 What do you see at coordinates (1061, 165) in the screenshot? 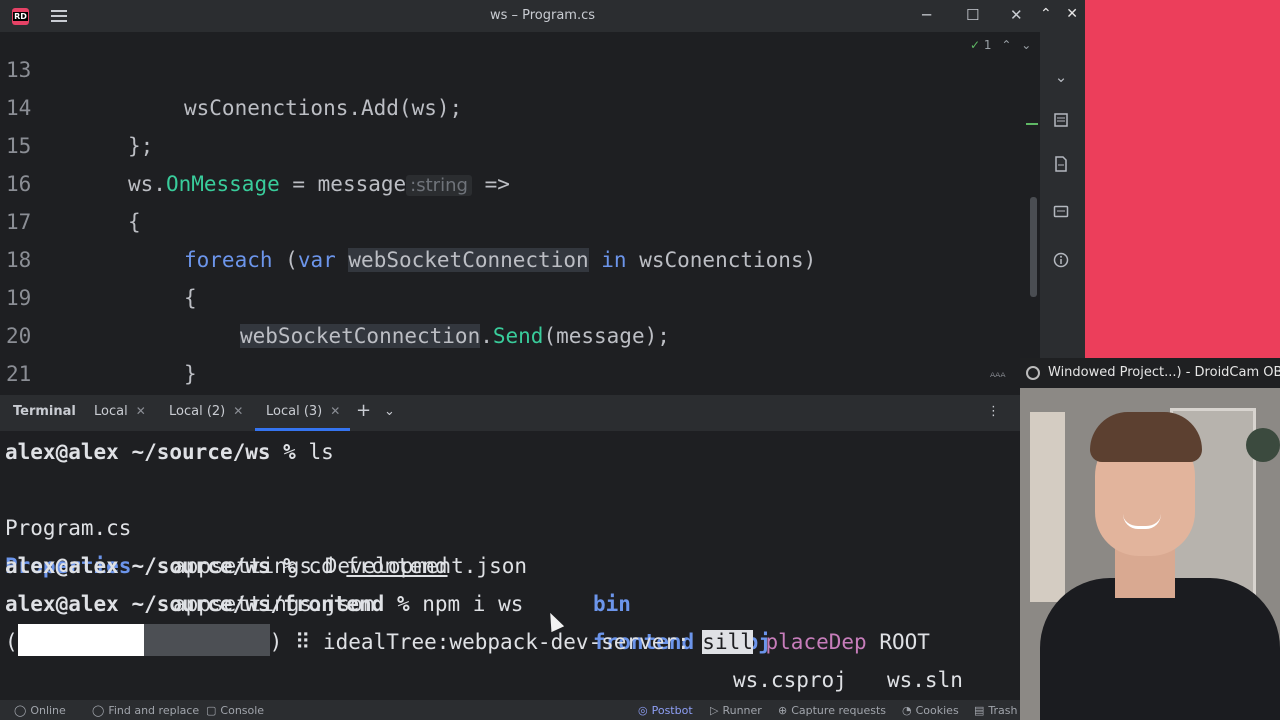
I see `document-icon` at bounding box center [1061, 165].